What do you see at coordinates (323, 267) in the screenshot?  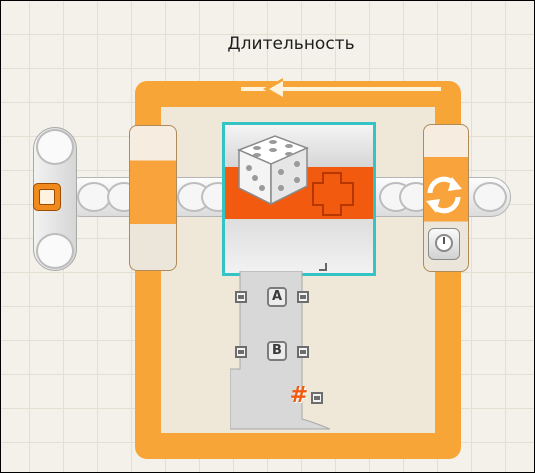 I see `block-expand-corner` at bounding box center [323, 267].